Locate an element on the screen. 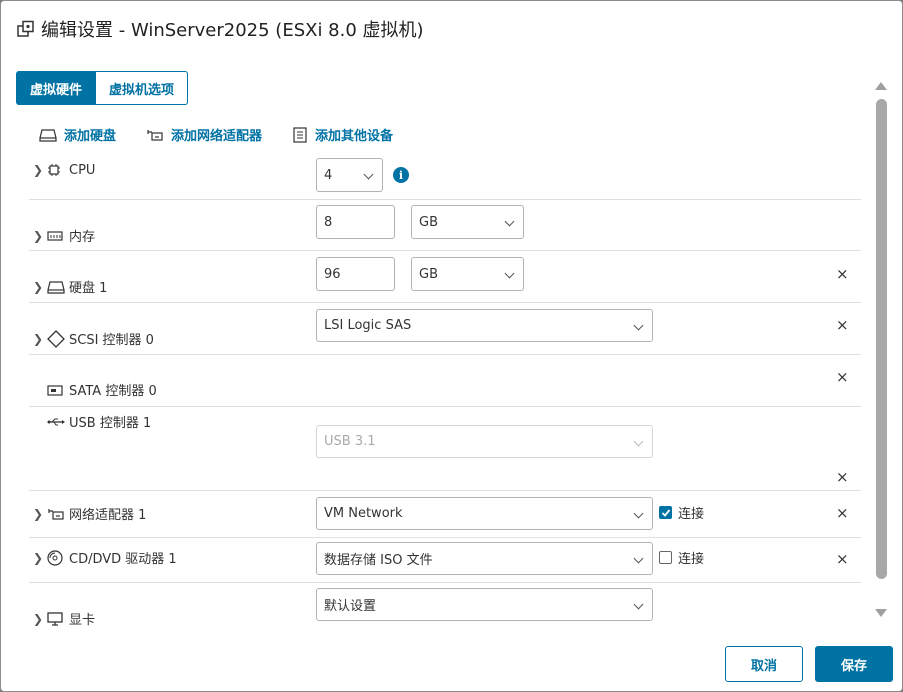 The height and width of the screenshot is (692, 903). device-row-sata: SATA 控制器 0 × is located at coordinates (445, 380).